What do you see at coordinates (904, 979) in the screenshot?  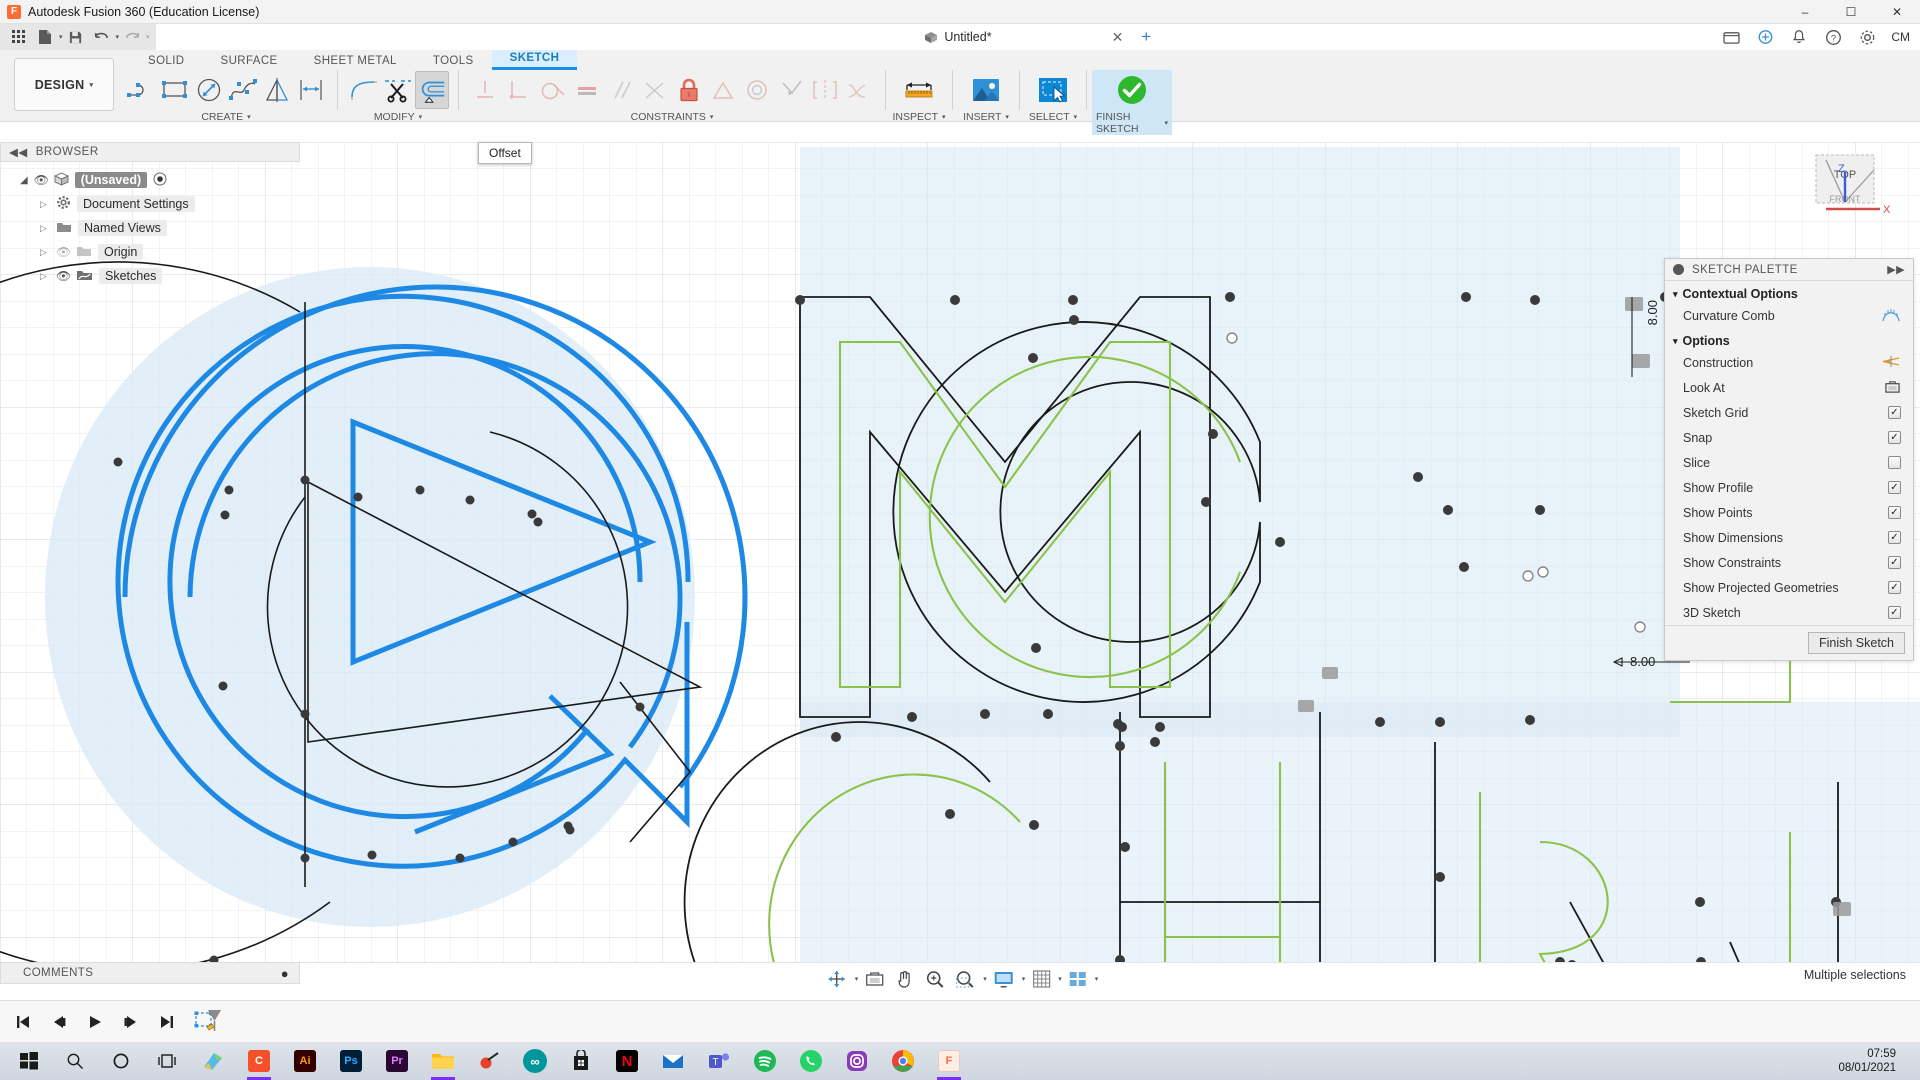 I see `pan-hand-icon` at bounding box center [904, 979].